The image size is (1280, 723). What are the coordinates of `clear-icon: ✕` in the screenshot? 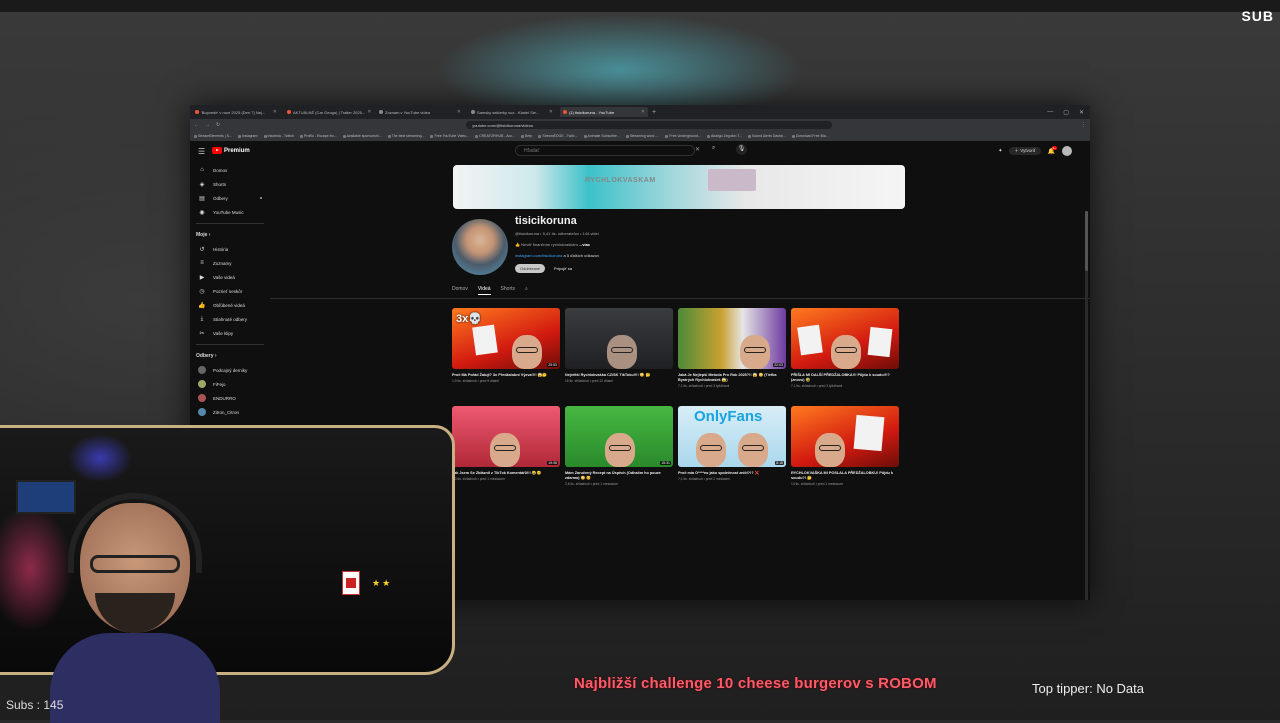 It's located at (697, 149).